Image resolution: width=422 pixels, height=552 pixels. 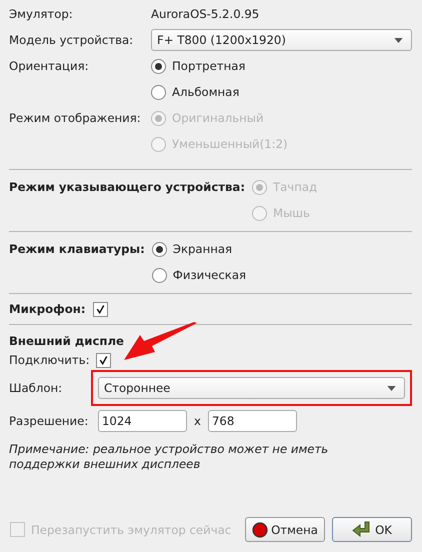 What do you see at coordinates (41, 14) in the screenshot?
I see `field-label: Эмулятор:` at bounding box center [41, 14].